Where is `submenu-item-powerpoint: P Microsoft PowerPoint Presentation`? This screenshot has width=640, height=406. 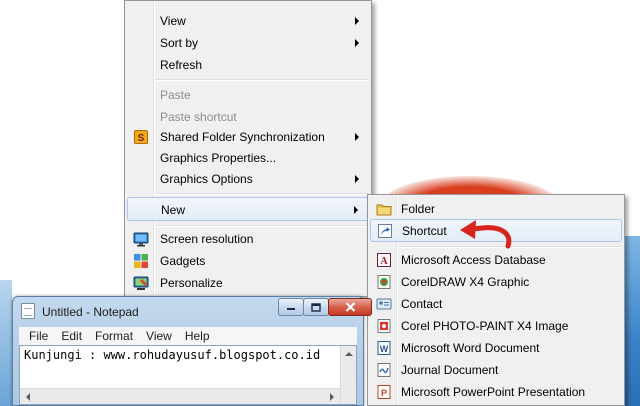
submenu-item-powerpoint: P Microsoft PowerPoint Presentation is located at coordinates (496, 392).